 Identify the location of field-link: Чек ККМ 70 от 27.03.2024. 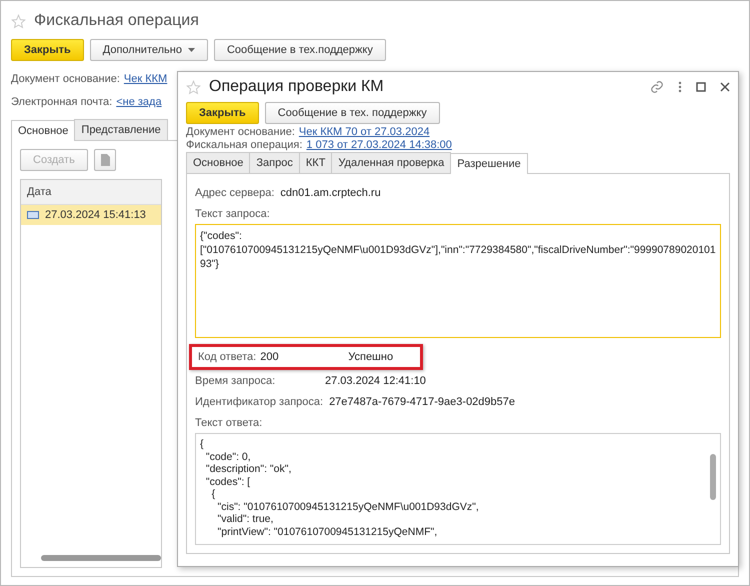
(364, 132).